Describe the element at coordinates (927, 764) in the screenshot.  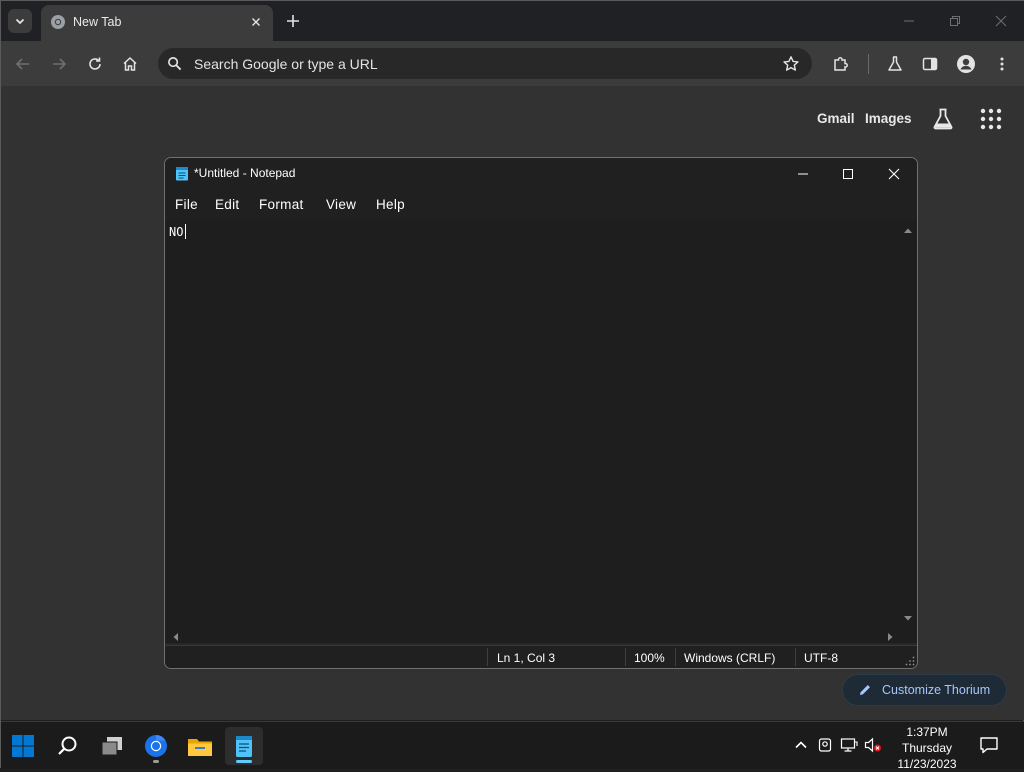
I see `clock-date: 11/23/2023` at that location.